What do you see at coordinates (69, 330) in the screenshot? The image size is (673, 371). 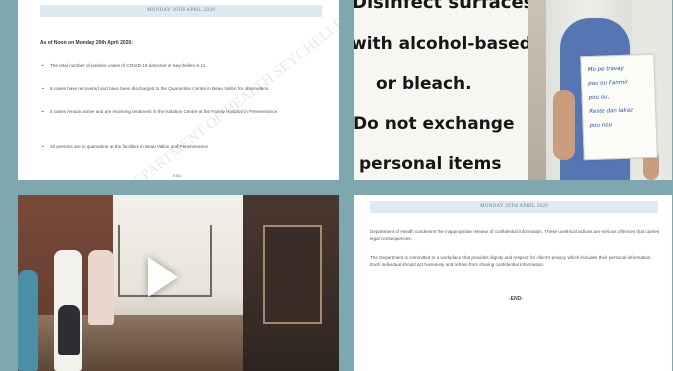 I see `person-figure-2-skirt` at bounding box center [69, 330].